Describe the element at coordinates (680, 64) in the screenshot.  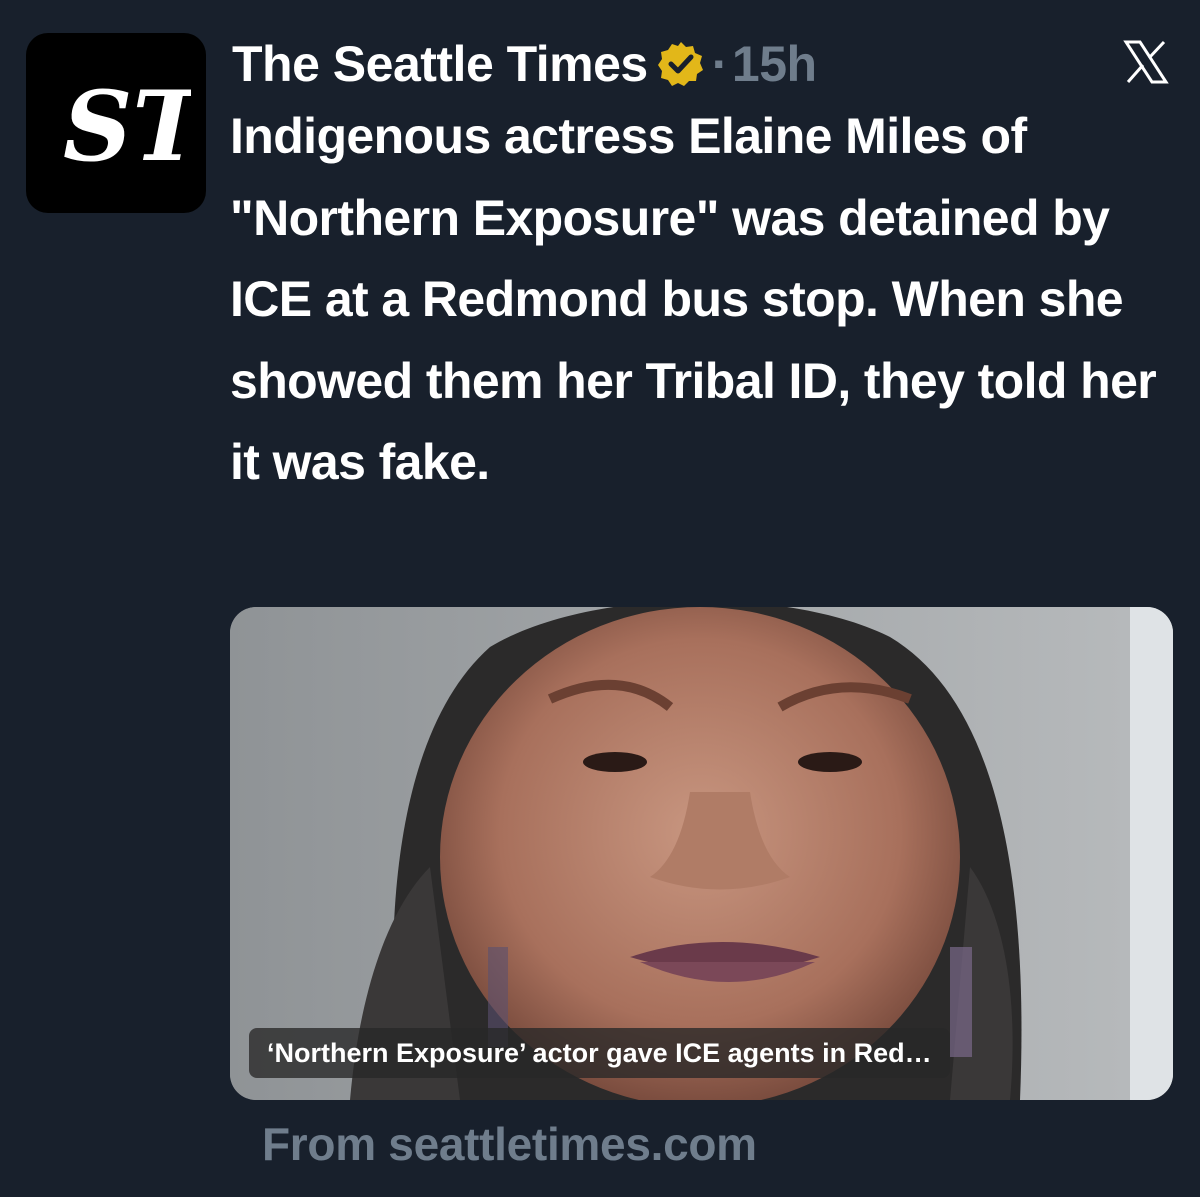
I see `verified-badge-icon` at that location.